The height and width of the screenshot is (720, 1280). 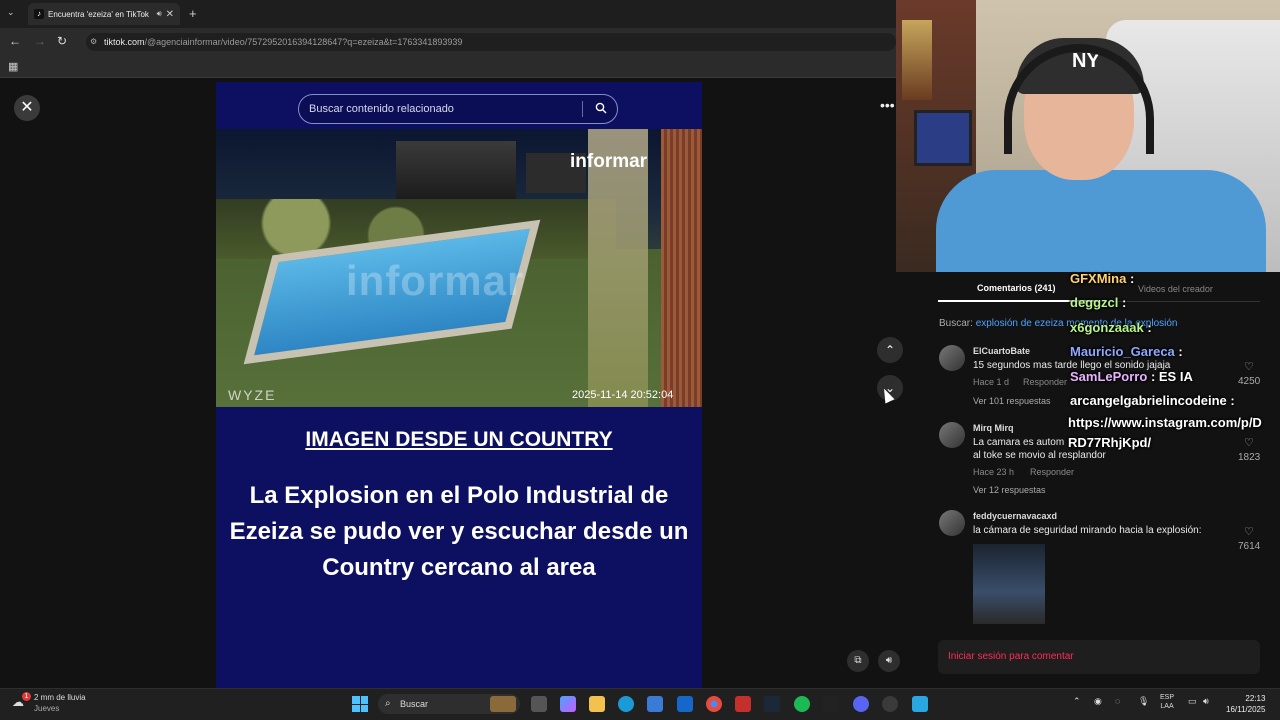 What do you see at coordinates (1143, 701) in the screenshot?
I see `microphone-icon: 🎙︎` at bounding box center [1143, 701].